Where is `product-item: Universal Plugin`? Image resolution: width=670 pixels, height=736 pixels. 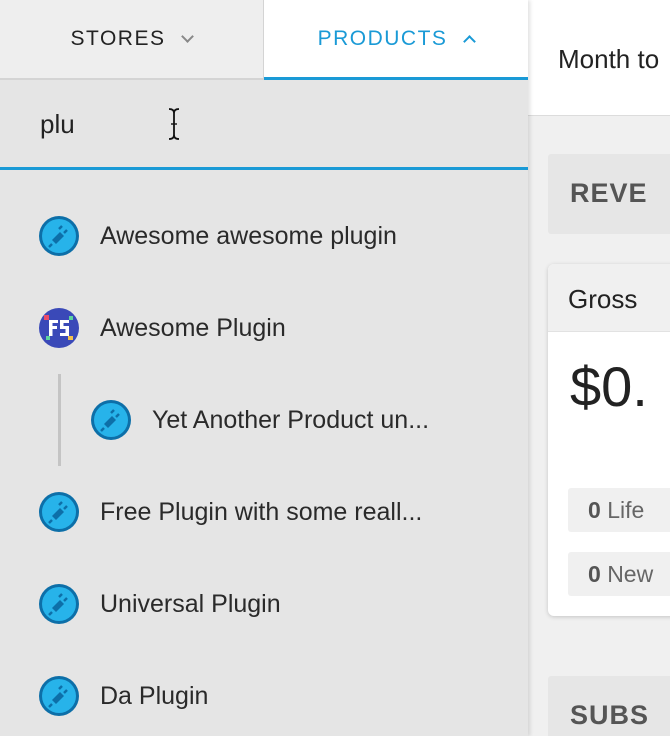 product-item: Universal Plugin is located at coordinates (264, 604).